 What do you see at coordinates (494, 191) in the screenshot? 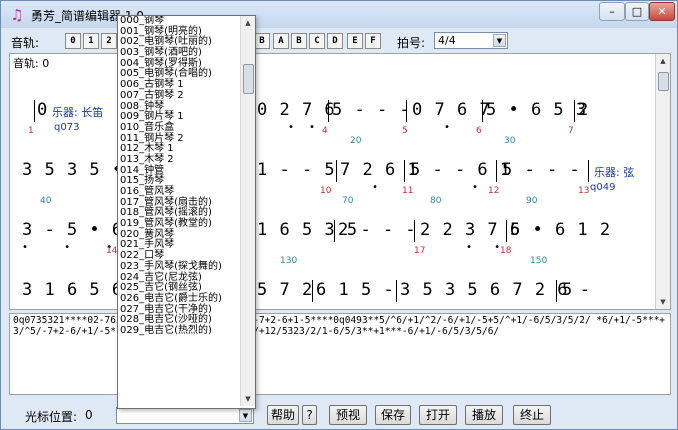
I see `measure-number: 12` at bounding box center [494, 191].